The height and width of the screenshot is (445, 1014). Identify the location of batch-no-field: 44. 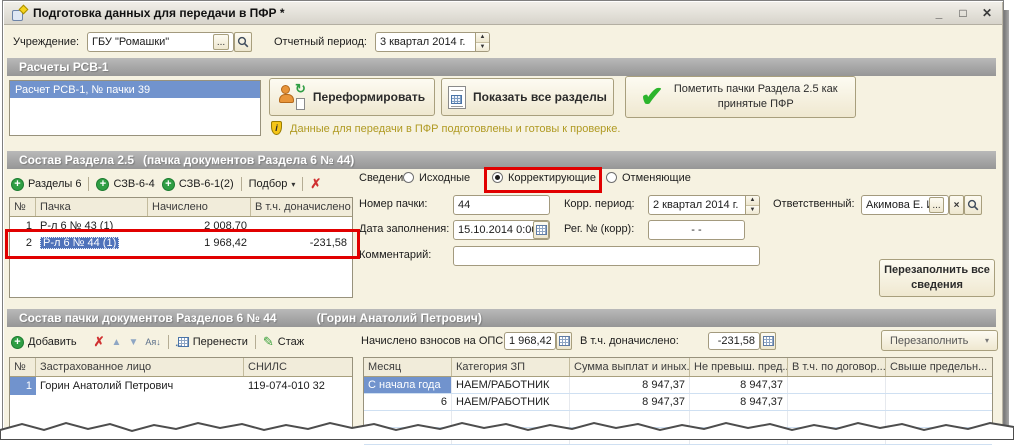
(501, 205).